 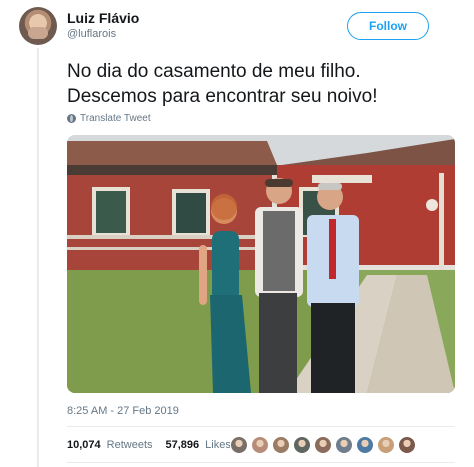 I want to click on translate-tweet-link: Translate Tweet, so click(x=109, y=118).